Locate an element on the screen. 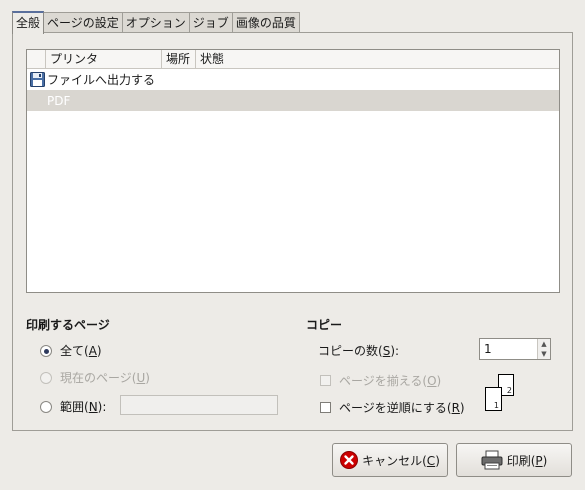 This screenshot has width=585, height=490. cancel-label: キャンセル(C) is located at coordinates (401, 460).